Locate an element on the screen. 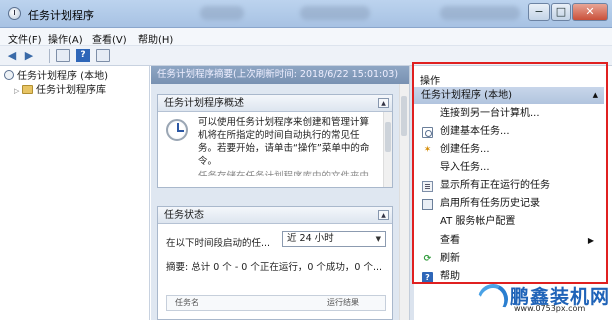  tree-library-label: 任务计划程序库 is located at coordinates (71, 90).